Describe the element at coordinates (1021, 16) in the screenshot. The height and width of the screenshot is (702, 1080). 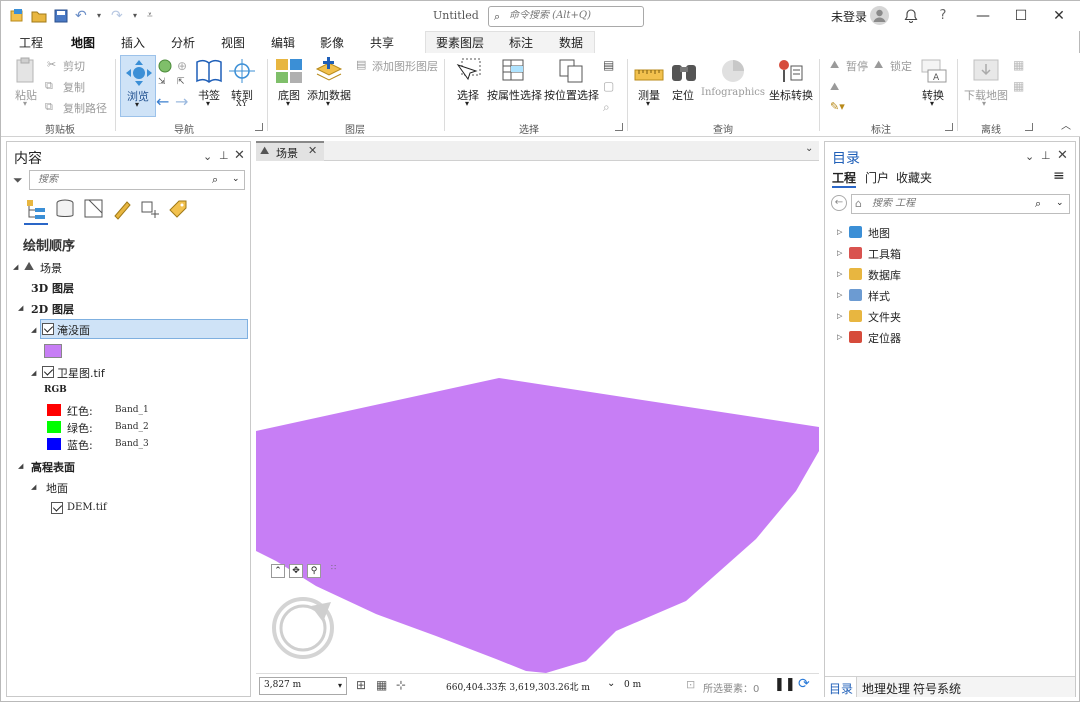
I see `maximize-button: ☐` at that location.